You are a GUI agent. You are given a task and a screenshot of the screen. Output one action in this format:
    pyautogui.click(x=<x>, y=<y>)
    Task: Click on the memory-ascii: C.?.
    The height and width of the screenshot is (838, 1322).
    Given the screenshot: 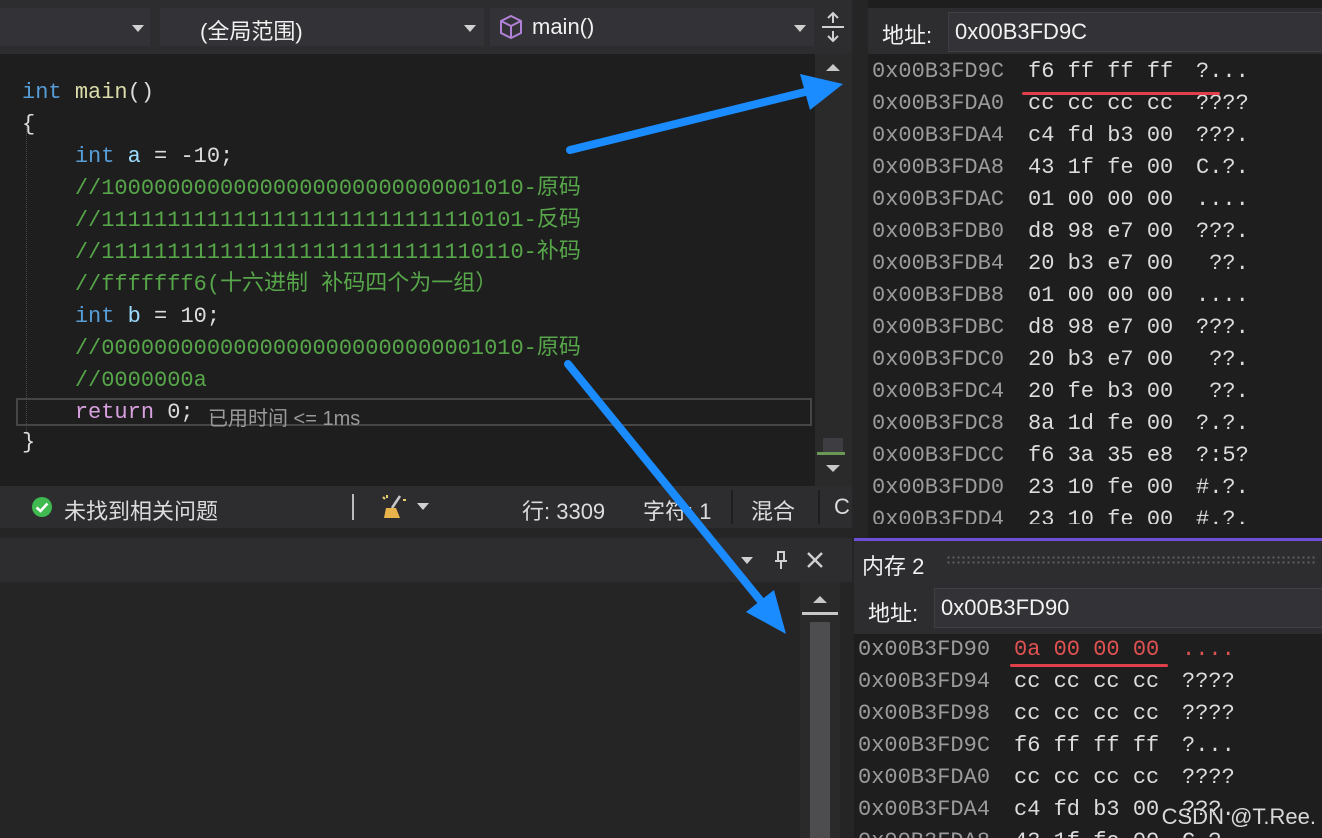 What is the action you would take?
    pyautogui.click(x=1222, y=168)
    